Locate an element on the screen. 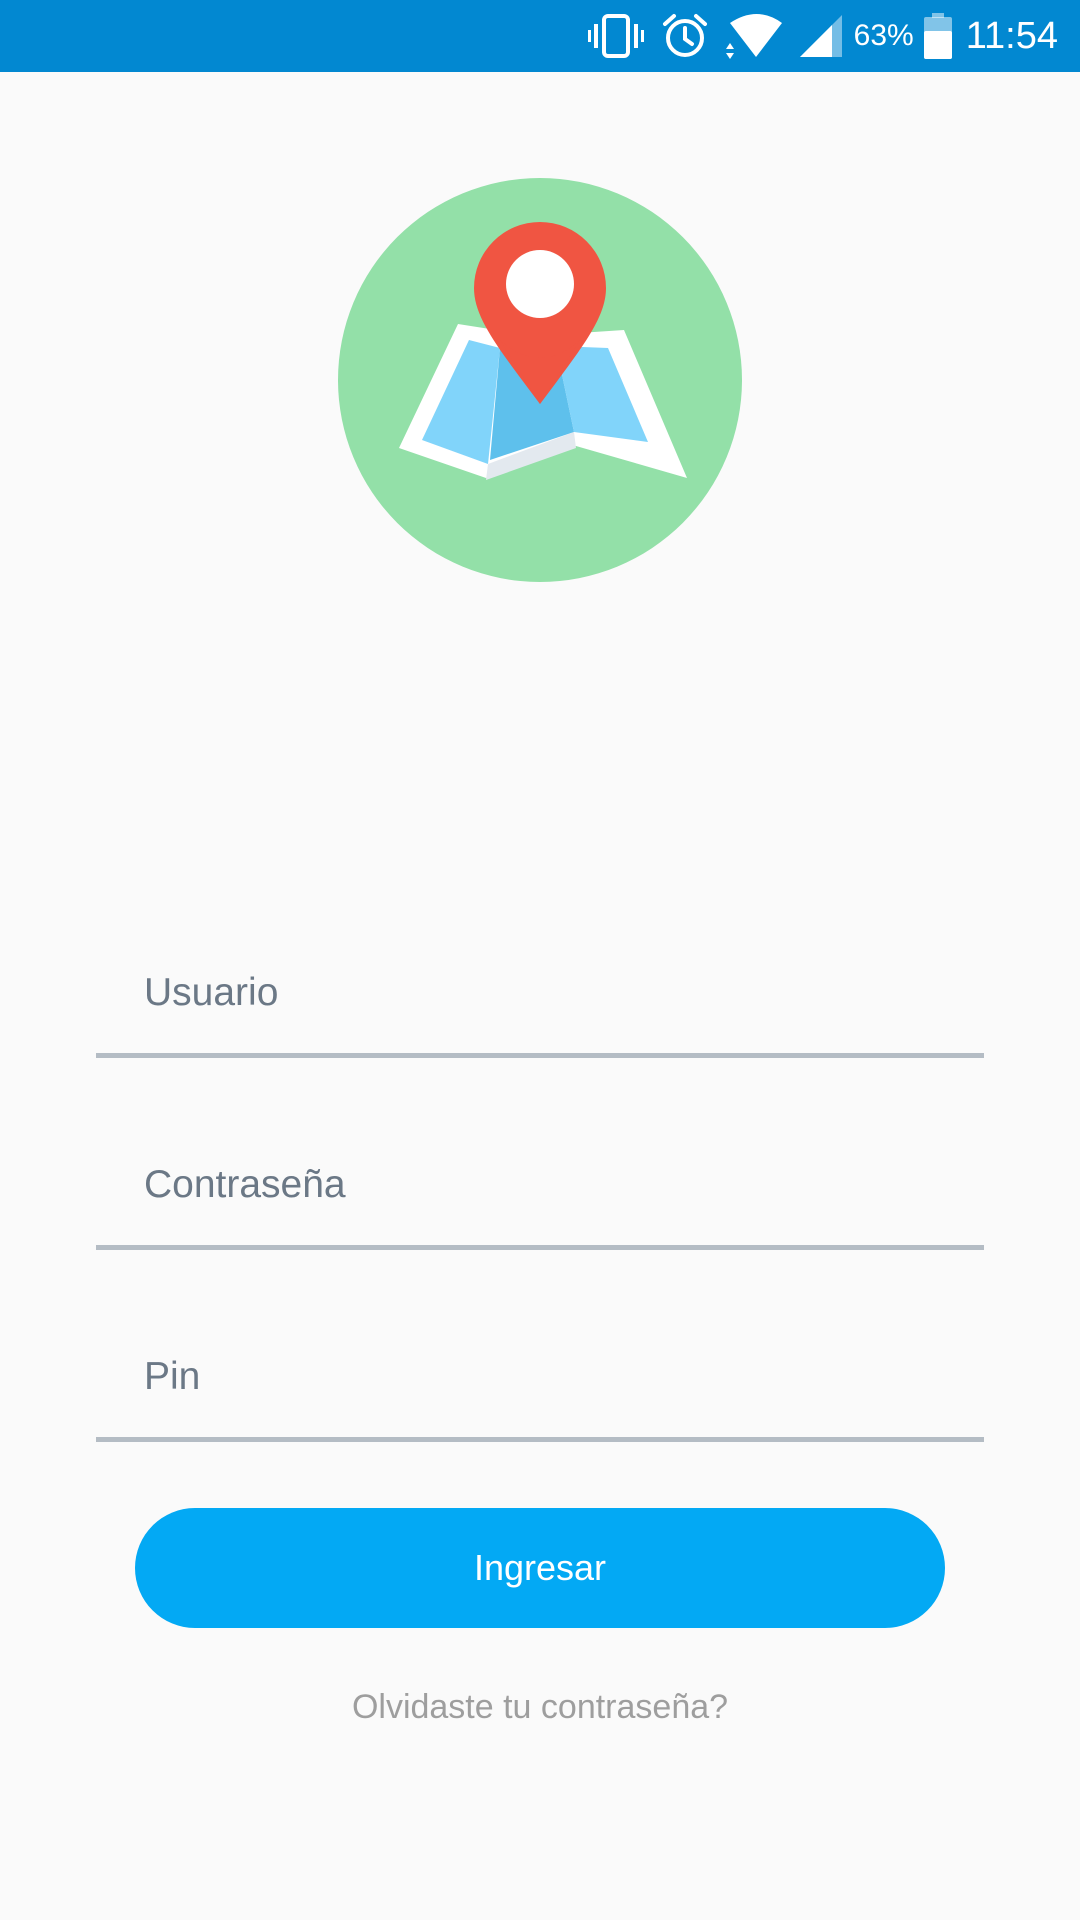 Image resolution: width=1080 pixels, height=1920 pixels. cellular-signal-icon is located at coordinates (820, 36).